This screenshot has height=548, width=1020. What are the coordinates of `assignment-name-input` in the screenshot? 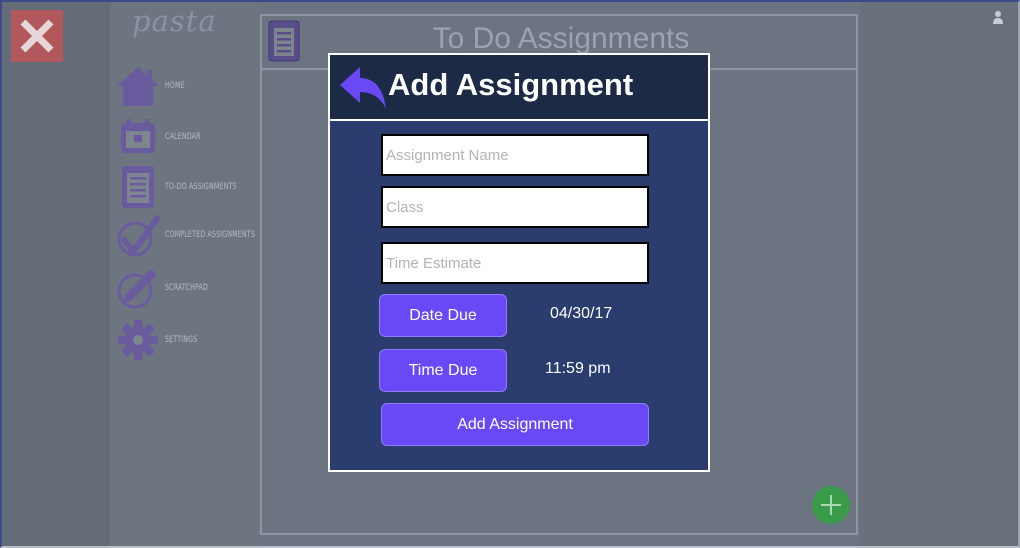 It's located at (515, 155).